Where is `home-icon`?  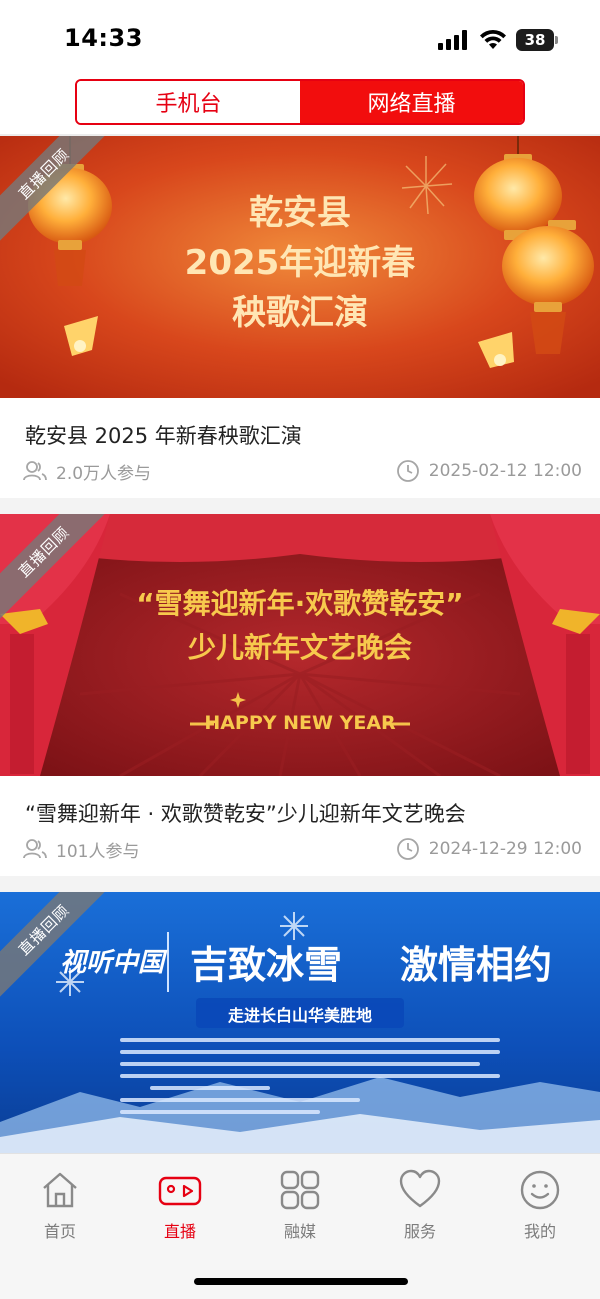 home-icon is located at coordinates (60, 1190).